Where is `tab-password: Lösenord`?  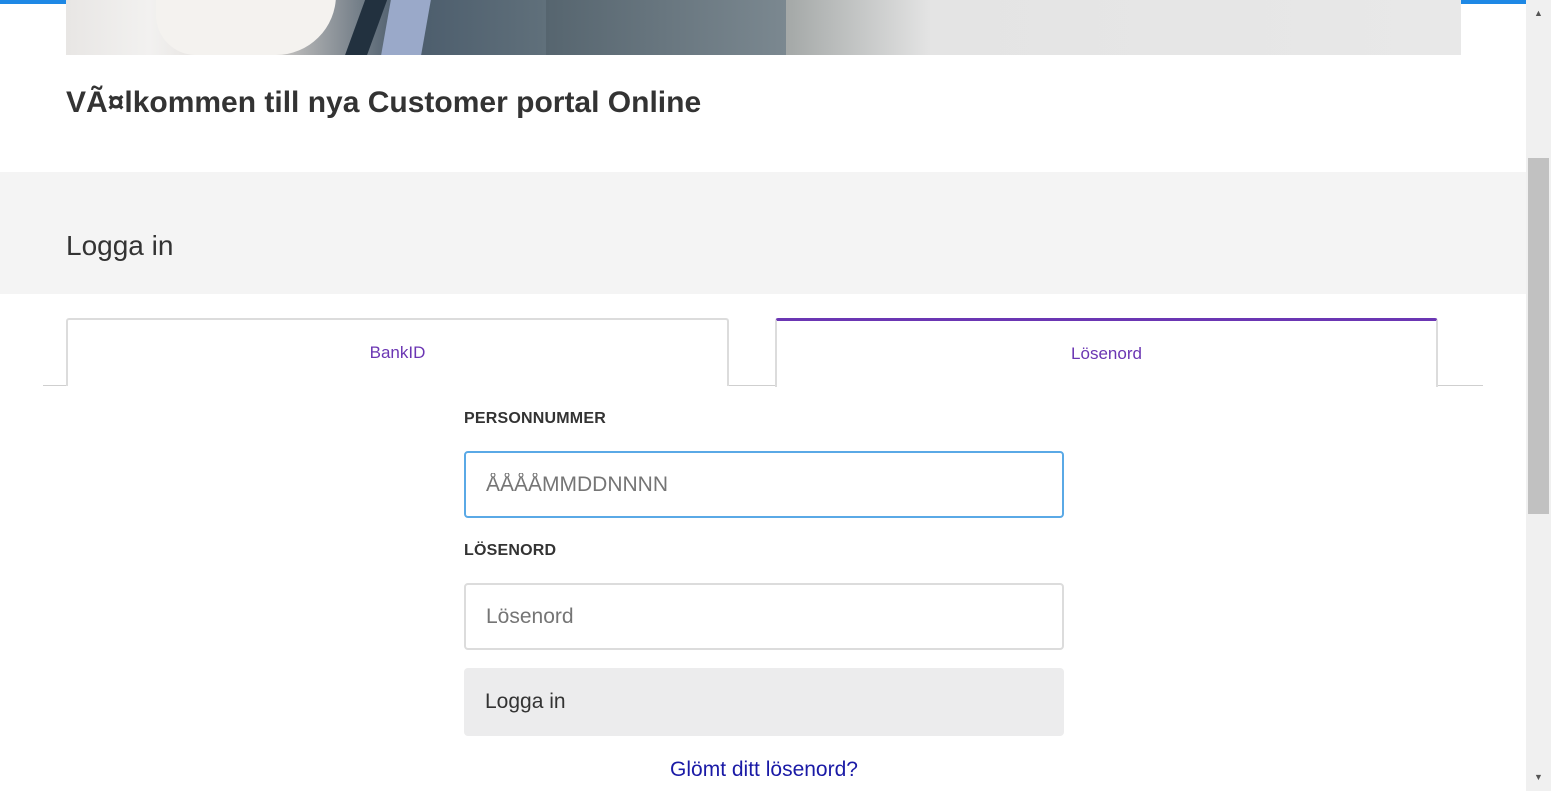
tab-password: Lösenord is located at coordinates (1106, 352).